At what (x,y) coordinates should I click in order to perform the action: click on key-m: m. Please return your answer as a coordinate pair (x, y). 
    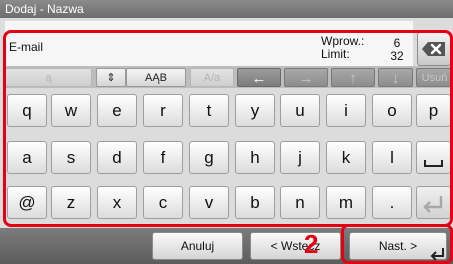
    Looking at the image, I should click on (346, 202).